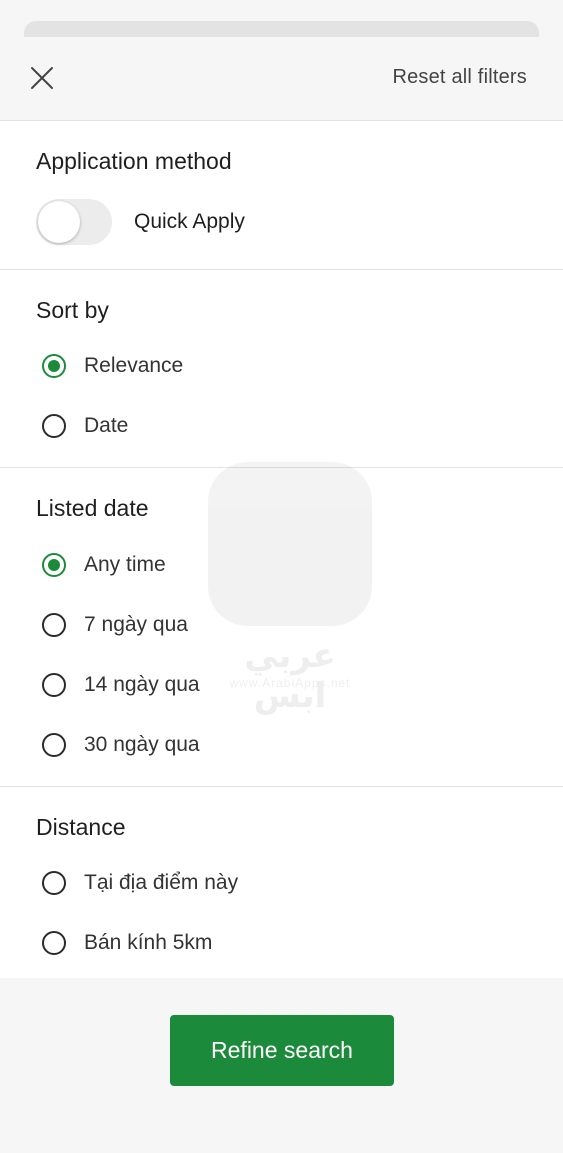 The width and height of the screenshot is (563, 1153). I want to click on option-label: 30 ngày qua, so click(142, 744).